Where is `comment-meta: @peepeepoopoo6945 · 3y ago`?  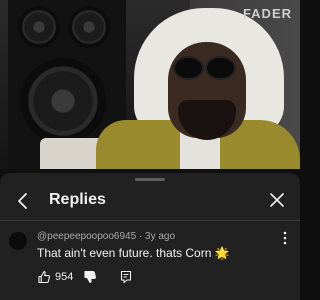 comment-meta: @peepeepoopoo6945 · 3y ago is located at coordinates (106, 236).